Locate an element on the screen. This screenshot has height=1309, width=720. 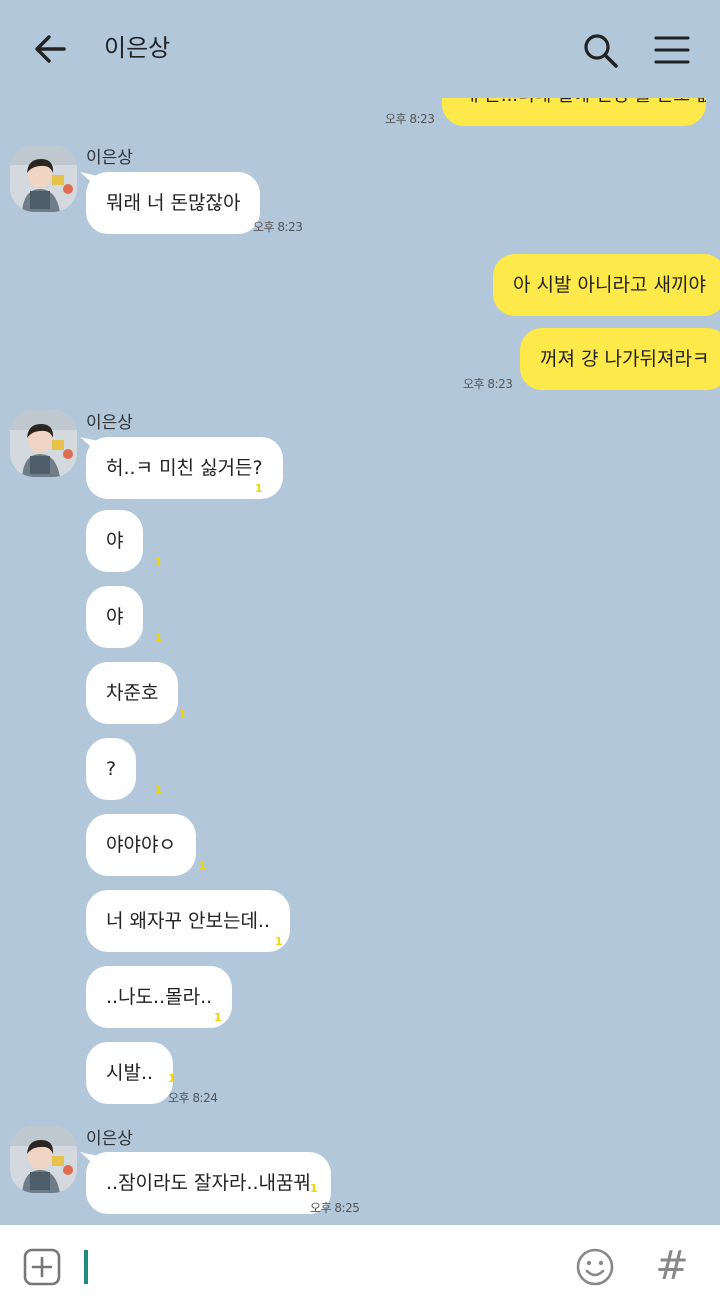
message-text: 차준호 is located at coordinates (132, 693).